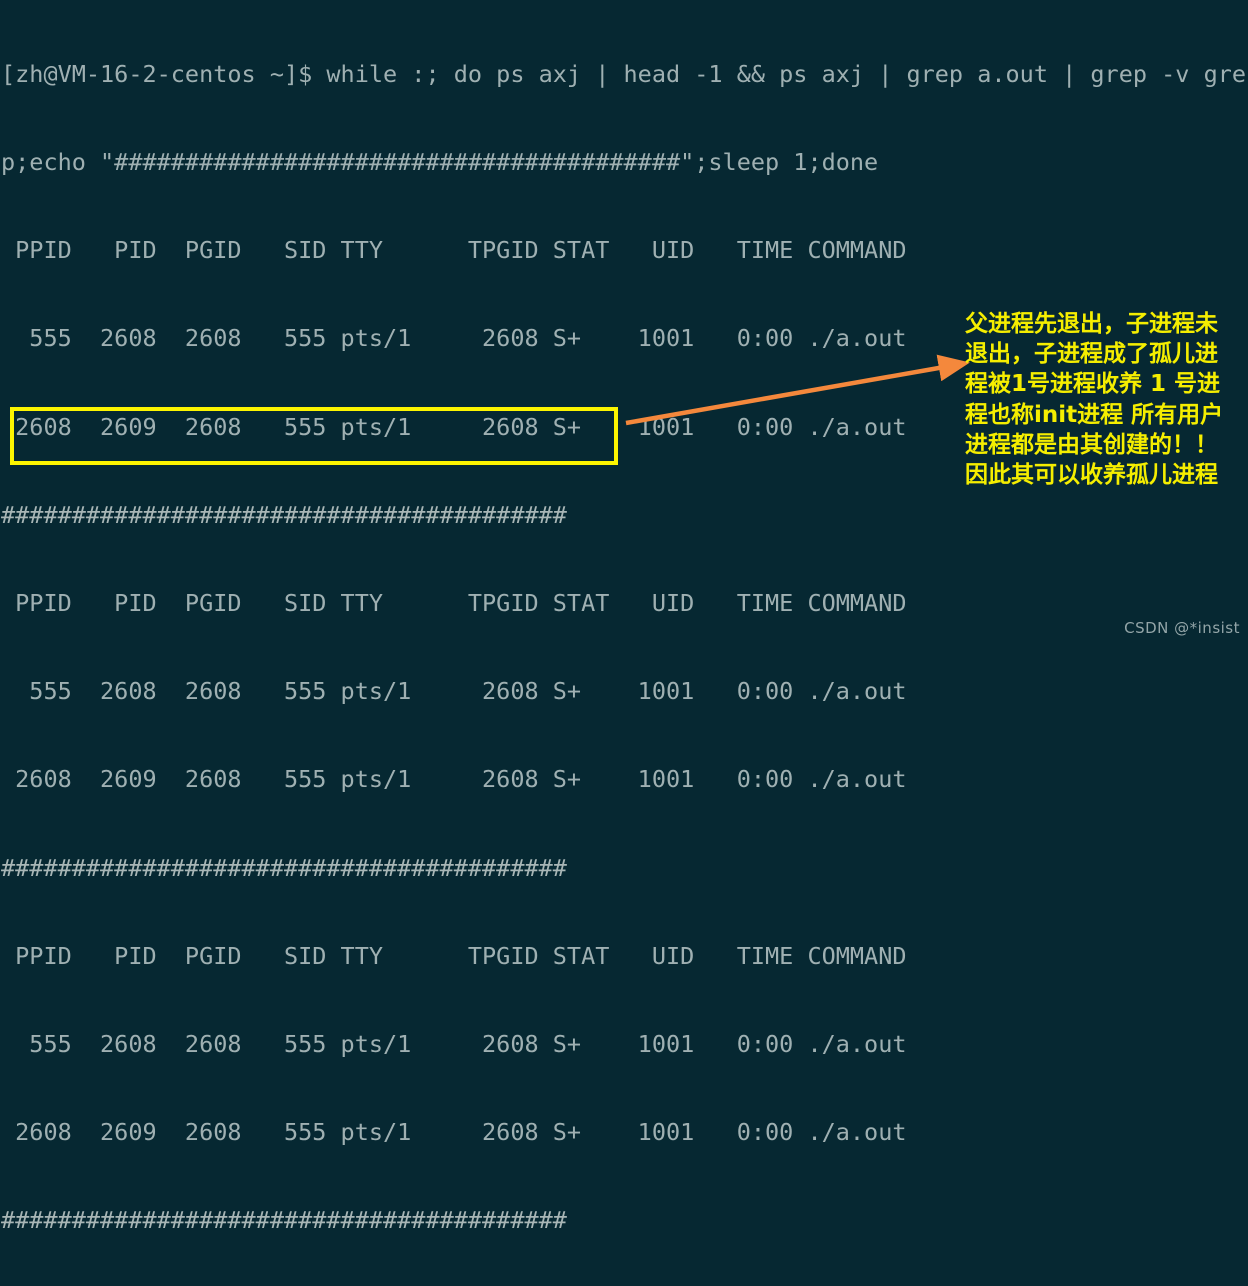  I want to click on annotation-line: 父进程先退出，子进程未, so click(1091, 324).